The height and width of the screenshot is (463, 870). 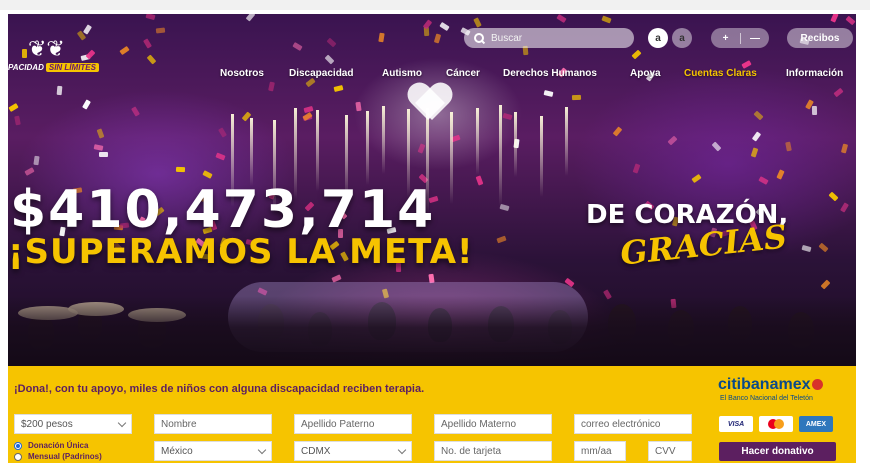 I want to click on email-field, so click(x=633, y=424).